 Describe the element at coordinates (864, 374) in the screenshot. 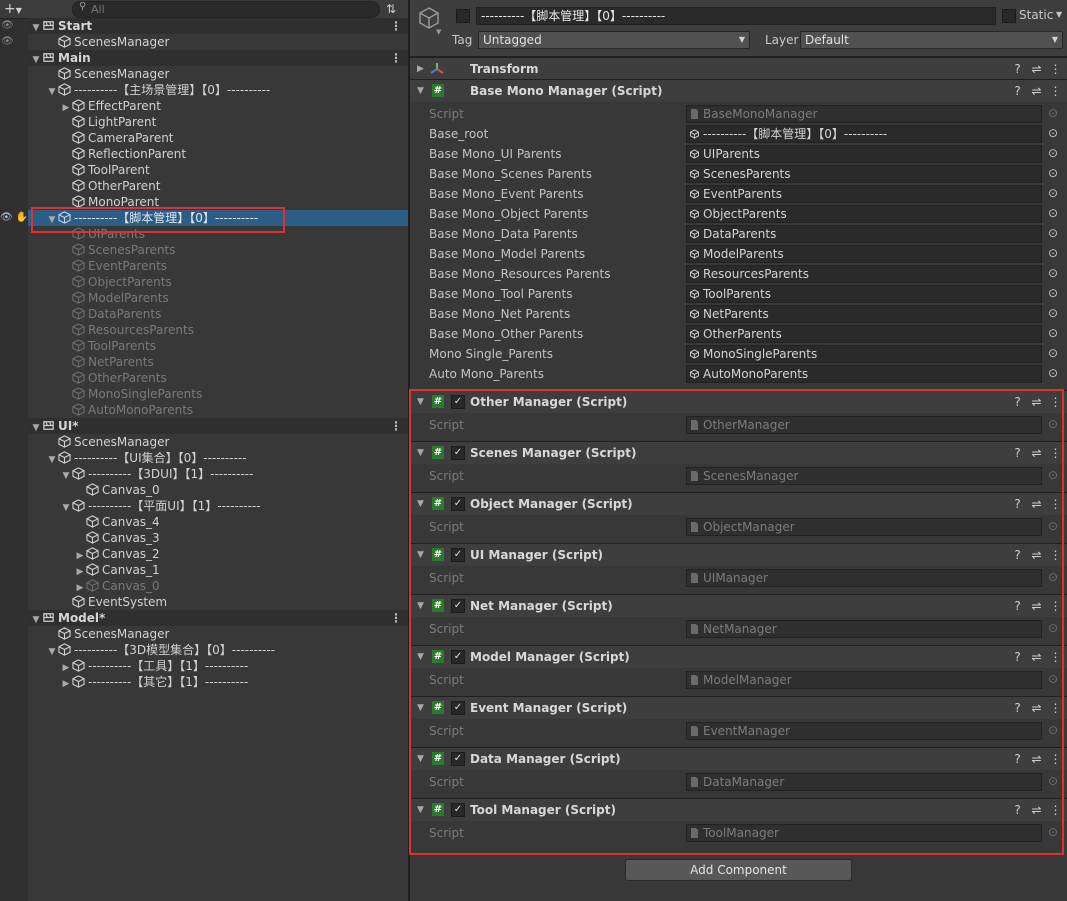

I see `object-reference-field: AutoMonoParents` at that location.